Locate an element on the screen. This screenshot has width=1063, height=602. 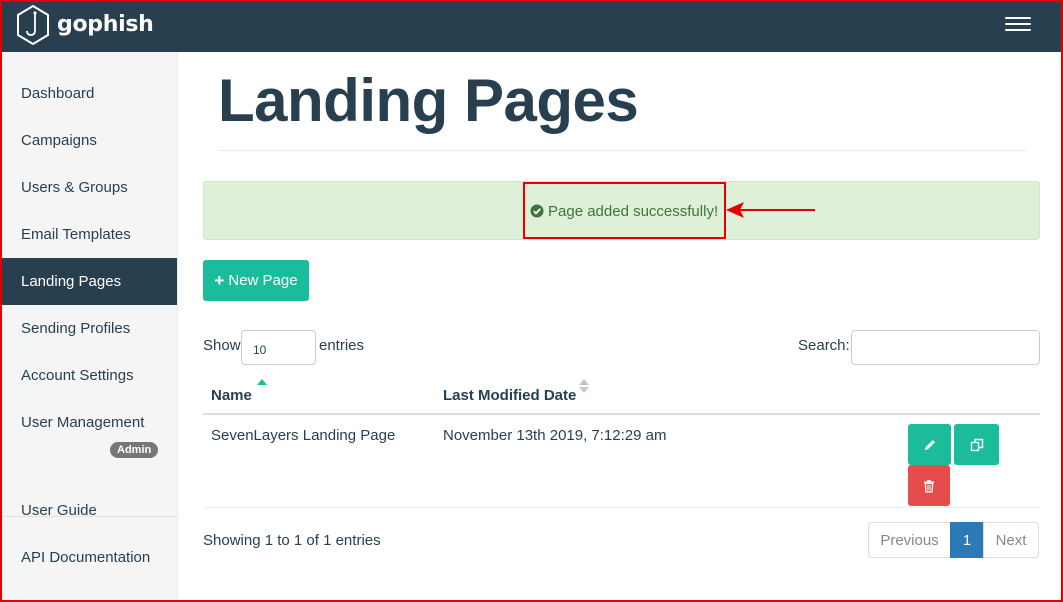
brand-name: gophish is located at coordinates (105, 24).